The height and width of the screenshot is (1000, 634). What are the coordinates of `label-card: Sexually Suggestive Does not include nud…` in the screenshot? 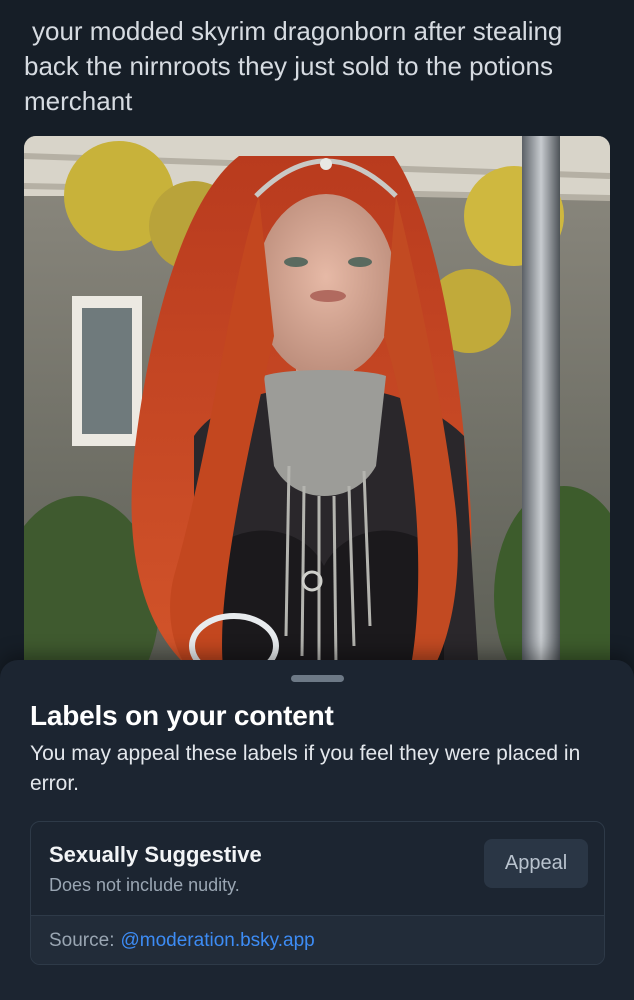 It's located at (317, 893).